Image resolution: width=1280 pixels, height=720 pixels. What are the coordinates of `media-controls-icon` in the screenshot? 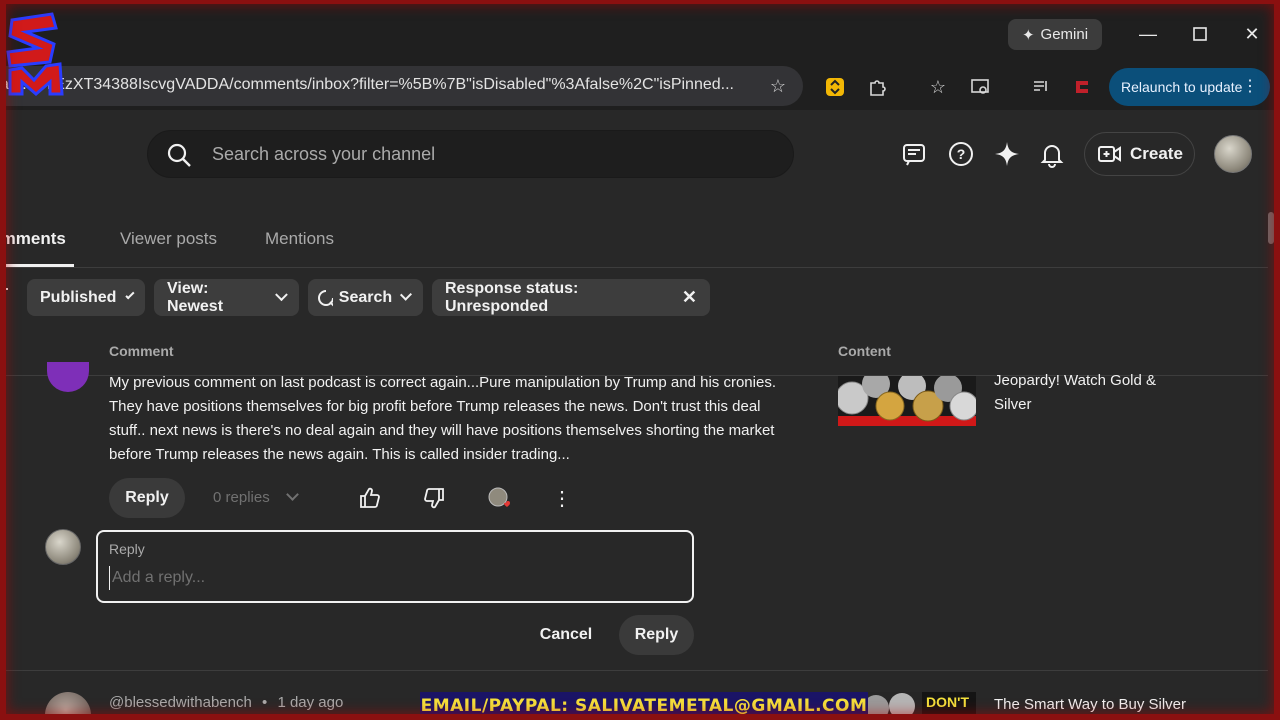 It's located at (1041, 87).